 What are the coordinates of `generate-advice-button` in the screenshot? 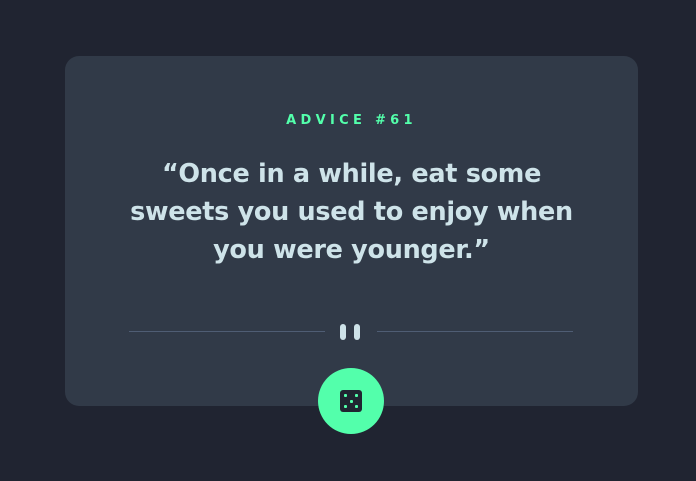 It's located at (351, 401).